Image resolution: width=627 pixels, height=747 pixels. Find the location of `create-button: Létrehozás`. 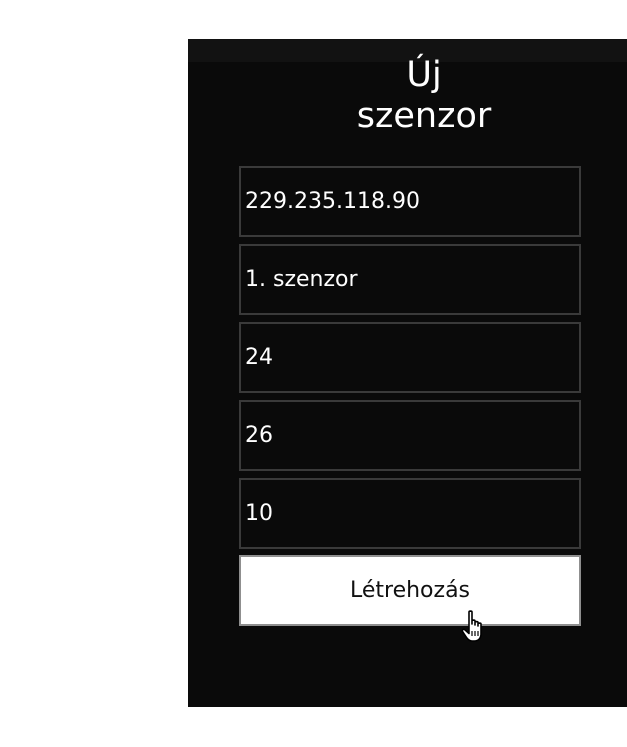

create-button: Létrehozás is located at coordinates (410, 590).